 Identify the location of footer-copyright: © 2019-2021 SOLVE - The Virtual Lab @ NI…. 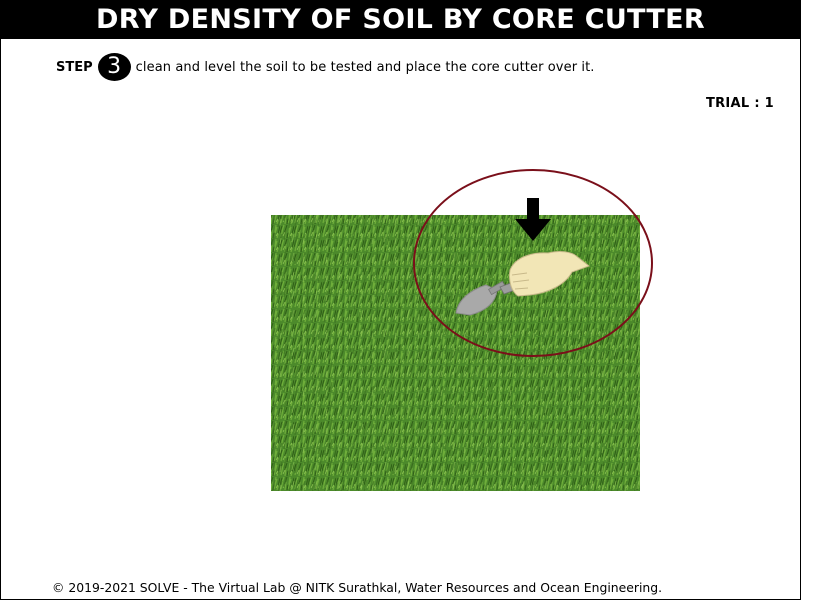
(357, 587).